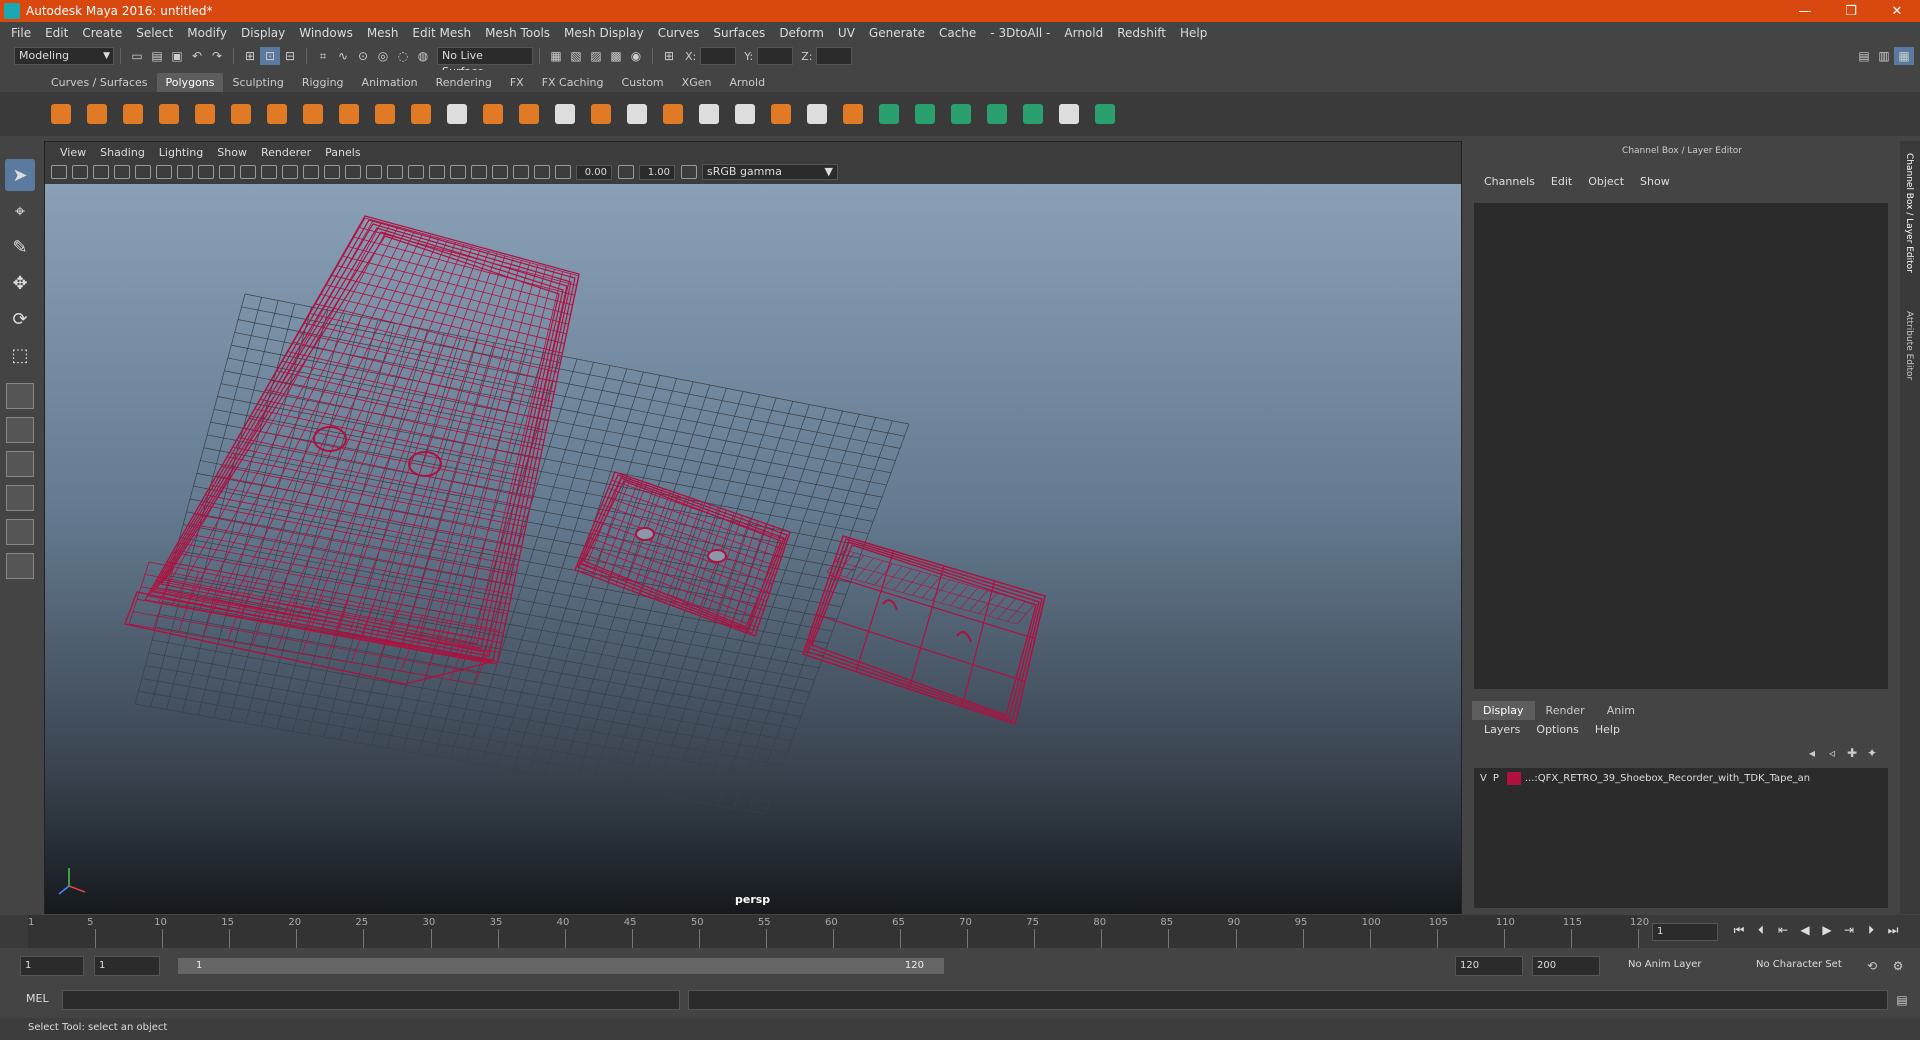 This screenshot has width=1920, height=1040. Describe the element at coordinates (383, 56) in the screenshot. I see `snap-view-icon: ◎` at that location.